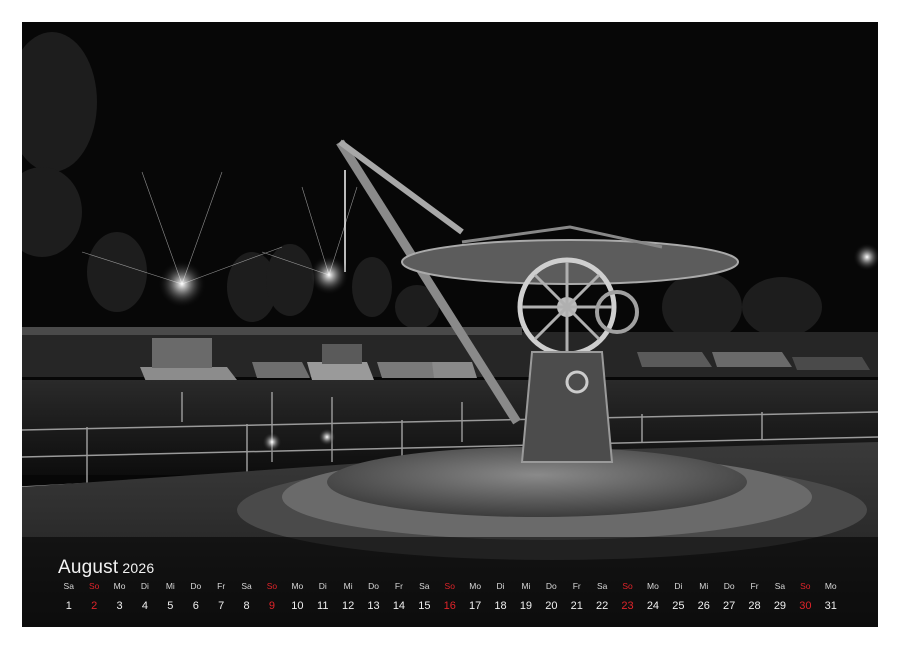 This screenshot has height=648, width=899. Describe the element at coordinates (500, 606) in the screenshot. I see `day-number: 18` at that location.